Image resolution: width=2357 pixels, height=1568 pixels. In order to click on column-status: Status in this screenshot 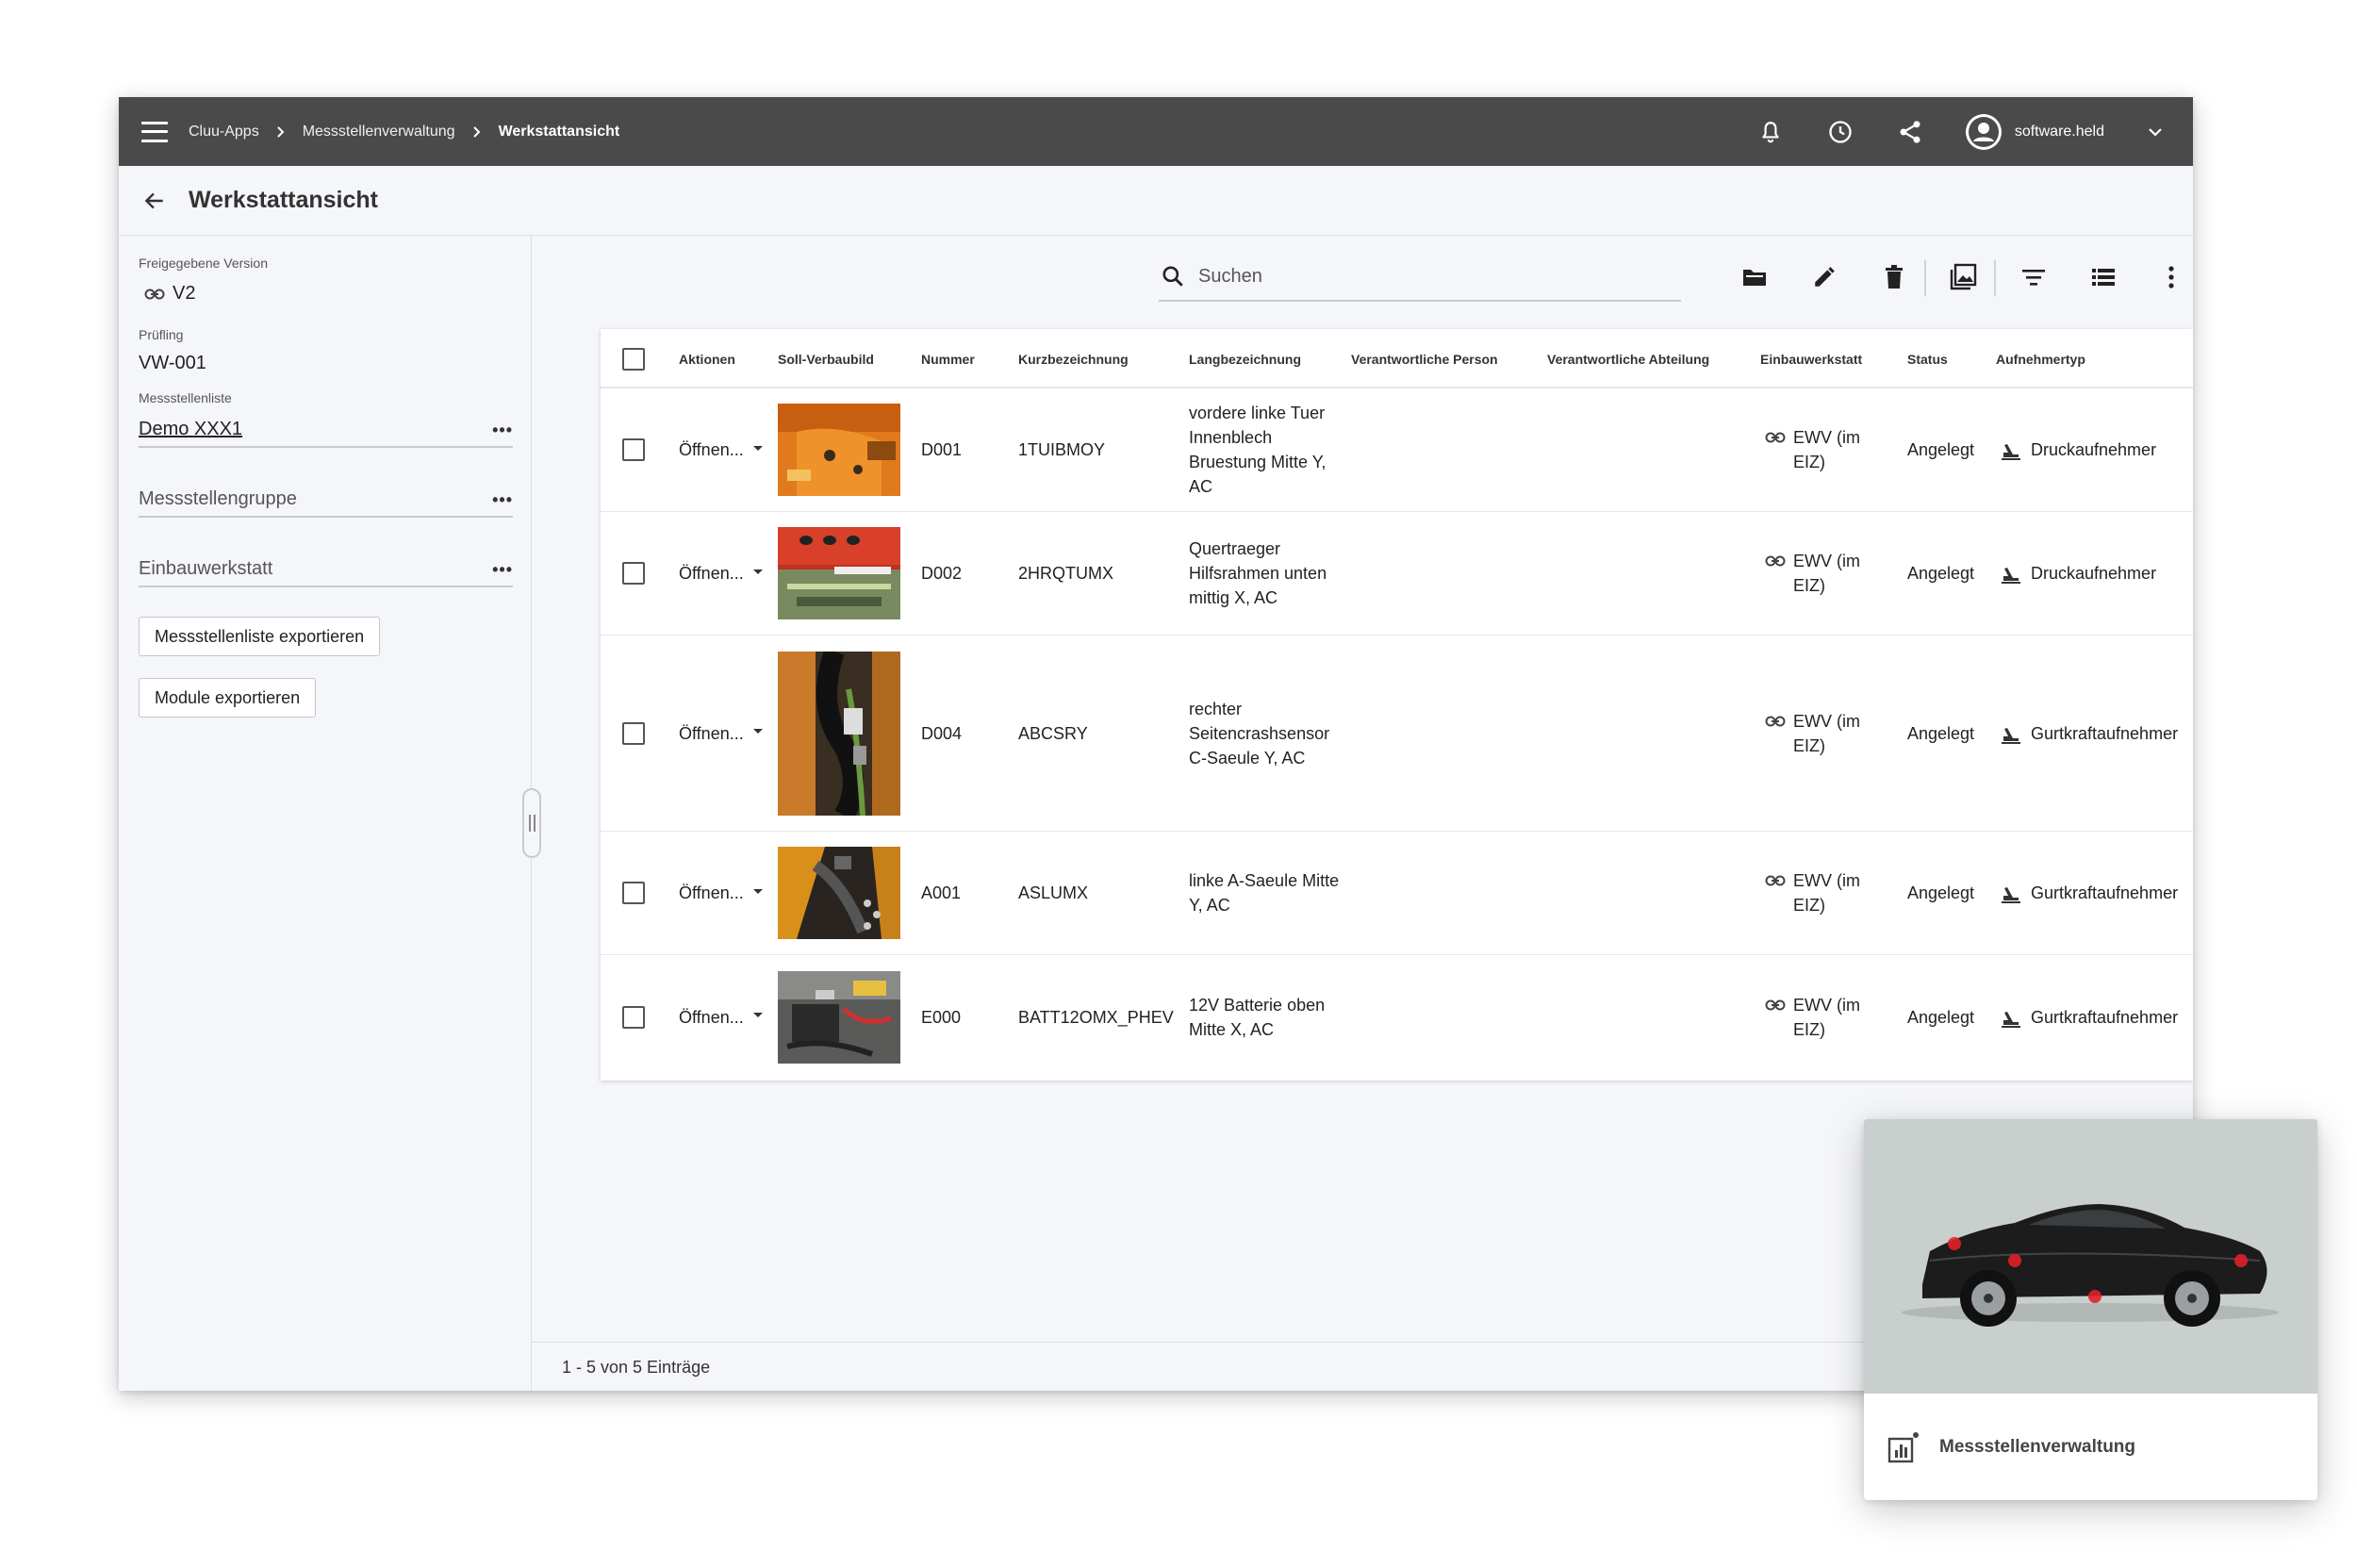, I will do `click(1927, 359)`.